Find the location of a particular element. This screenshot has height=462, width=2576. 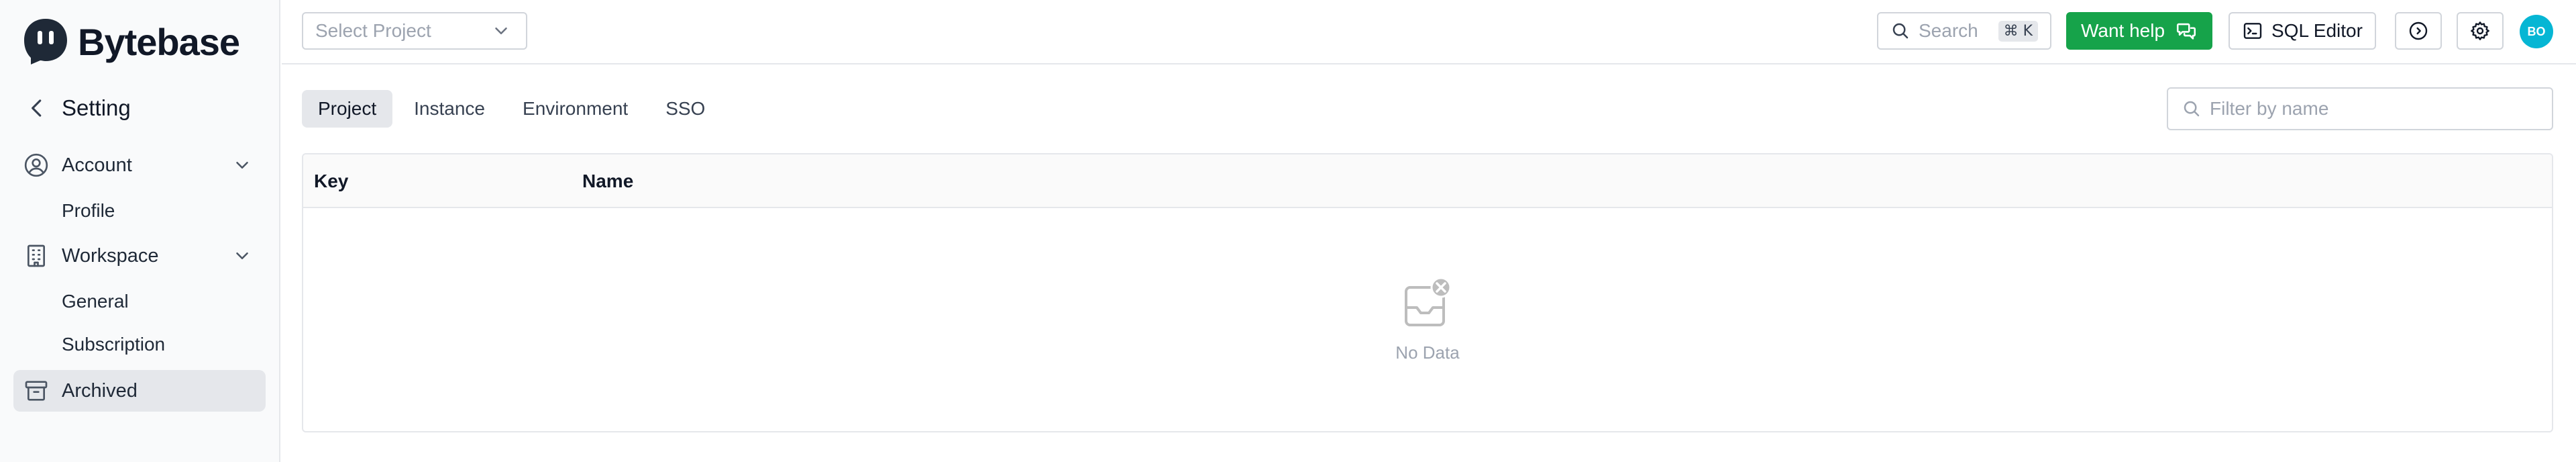

sidebar-item-workspace: Workspace is located at coordinates (139, 256).